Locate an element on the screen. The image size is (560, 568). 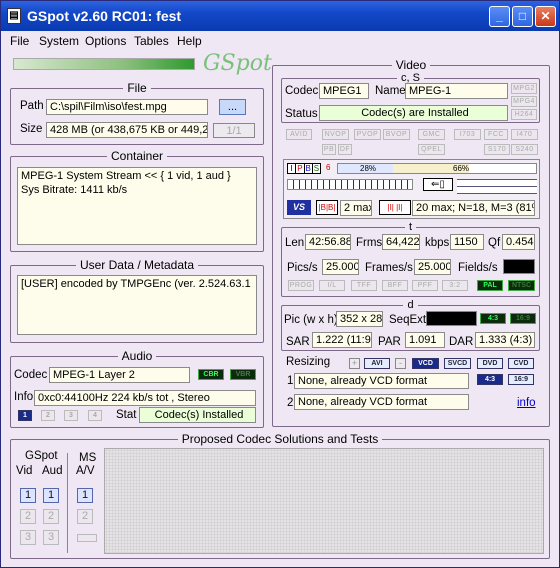
kbps-label: kbps is located at coordinates (437, 243).